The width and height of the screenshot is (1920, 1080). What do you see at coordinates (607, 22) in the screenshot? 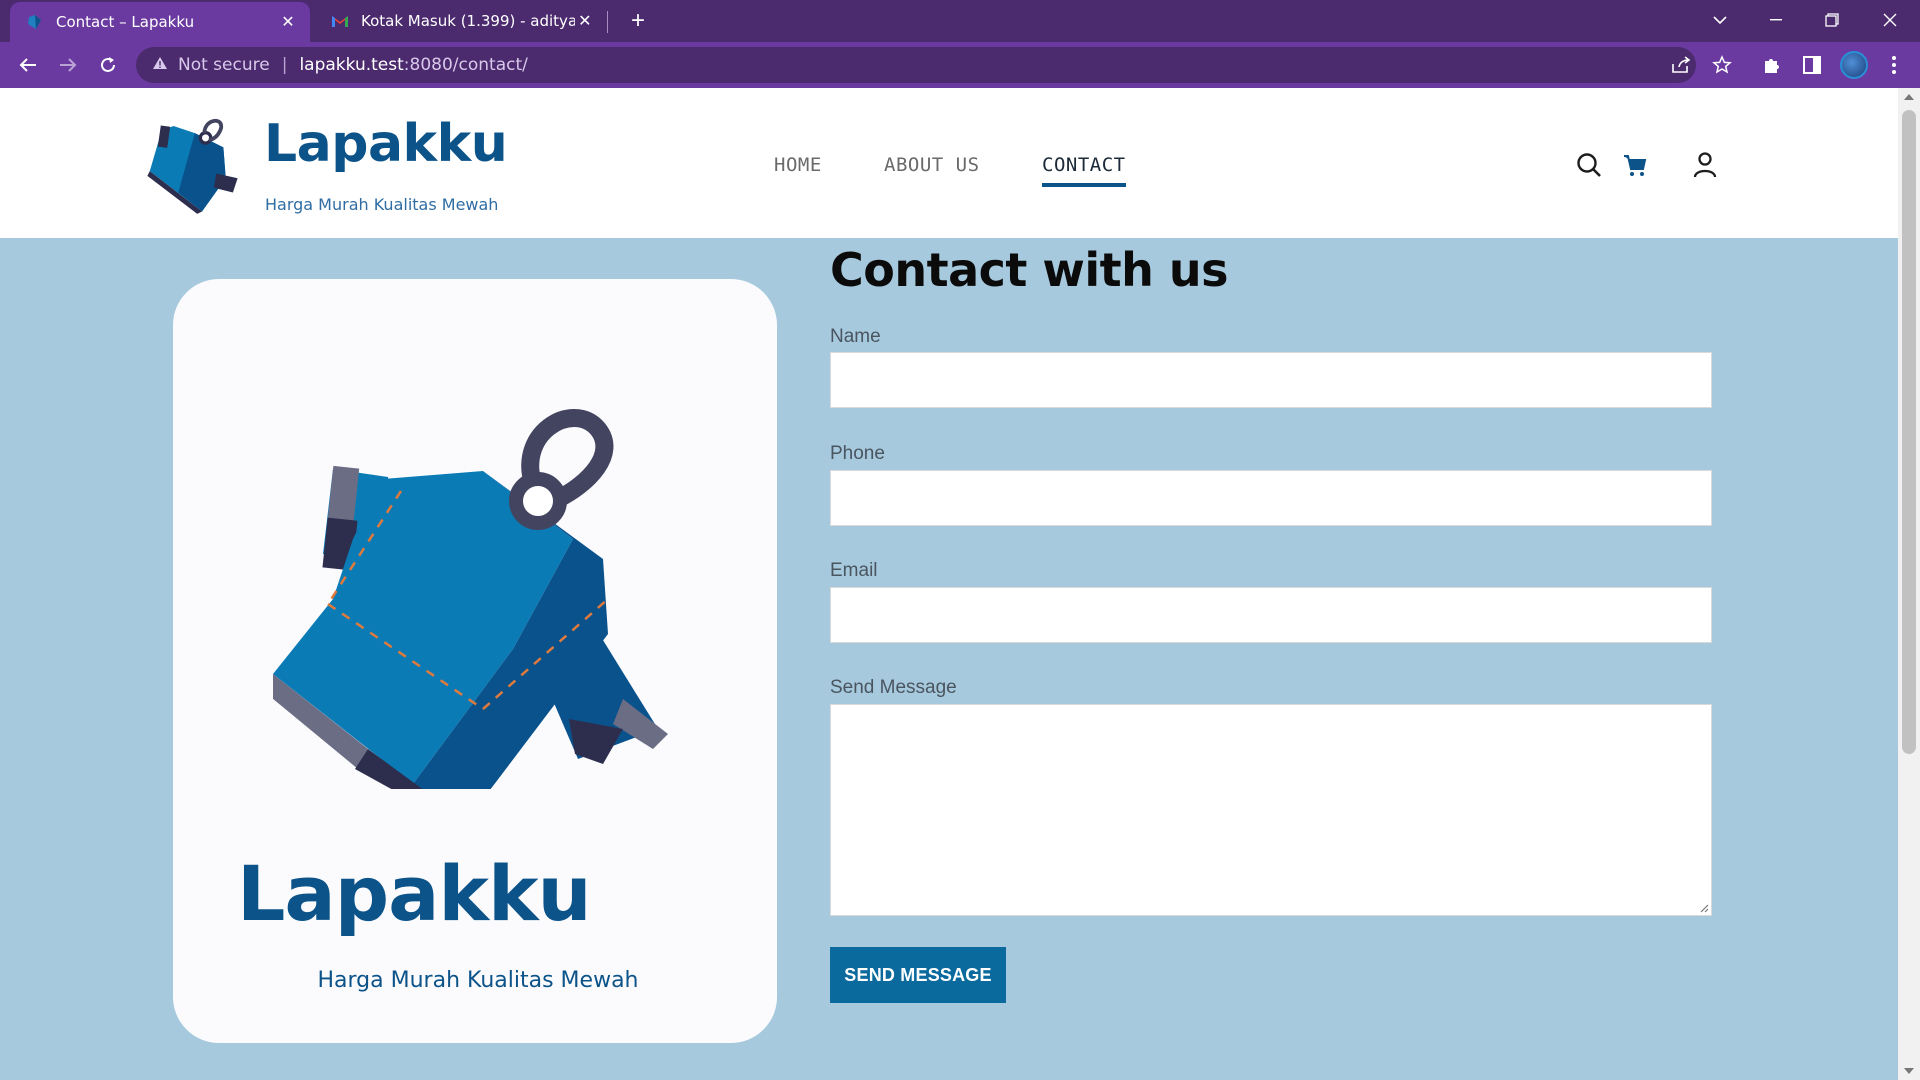
I see `tab-separator` at bounding box center [607, 22].